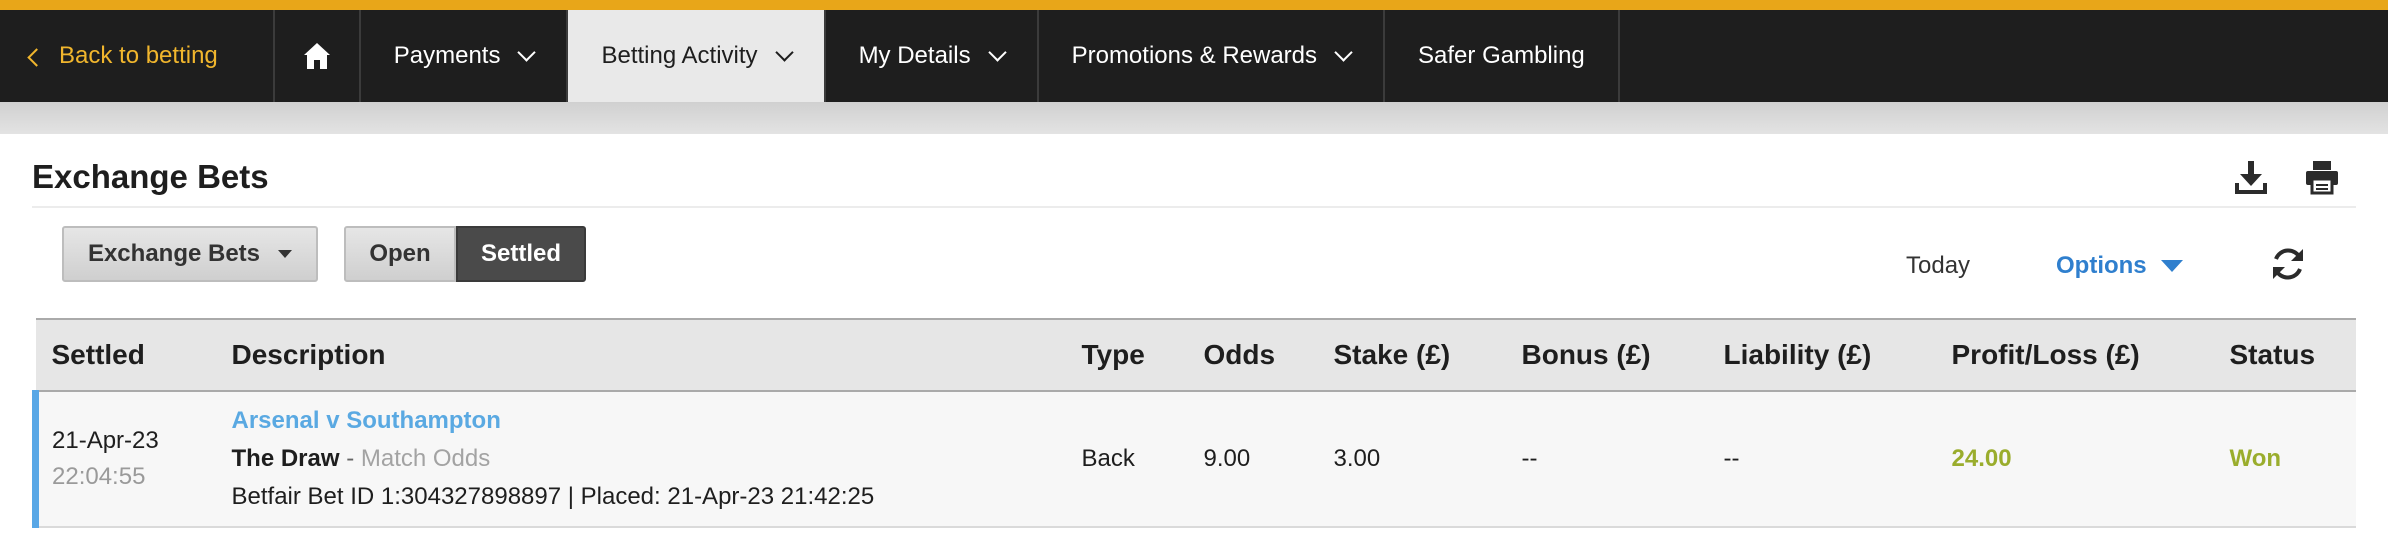 This screenshot has height=535, width=2388. I want to click on back-to-betting-link: Back to betting, so click(137, 56).